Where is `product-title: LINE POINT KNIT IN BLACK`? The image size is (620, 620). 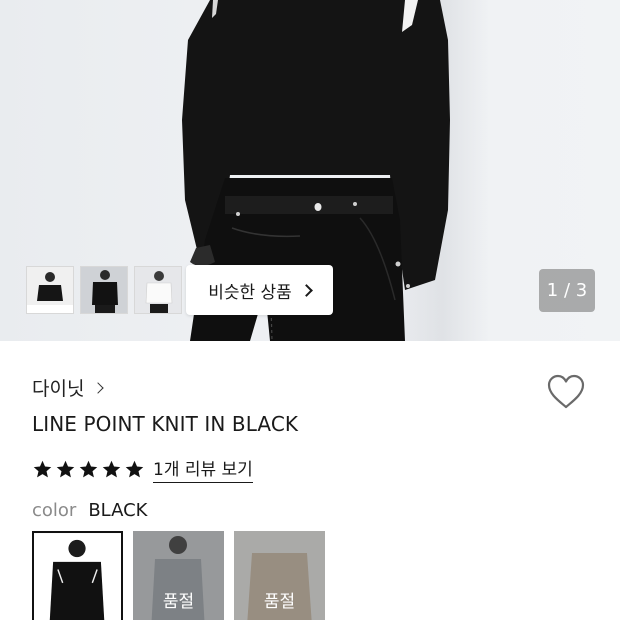 product-title: LINE POINT KNIT IN BLACK is located at coordinates (165, 424).